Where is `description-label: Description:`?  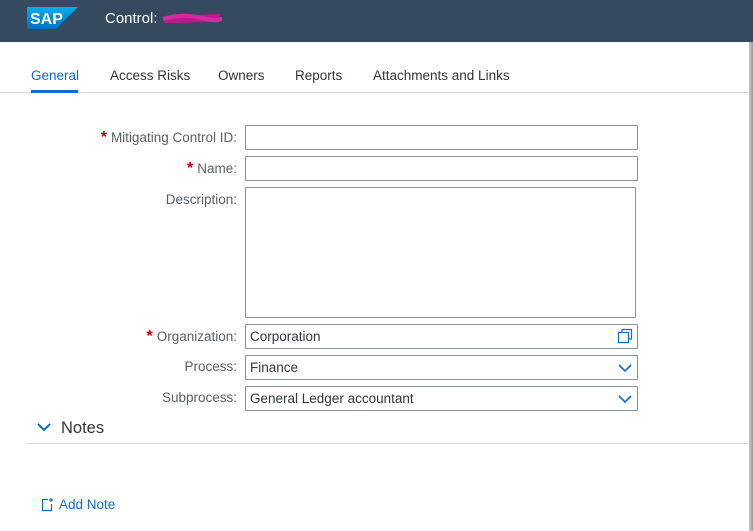 description-label: Description: is located at coordinates (201, 199).